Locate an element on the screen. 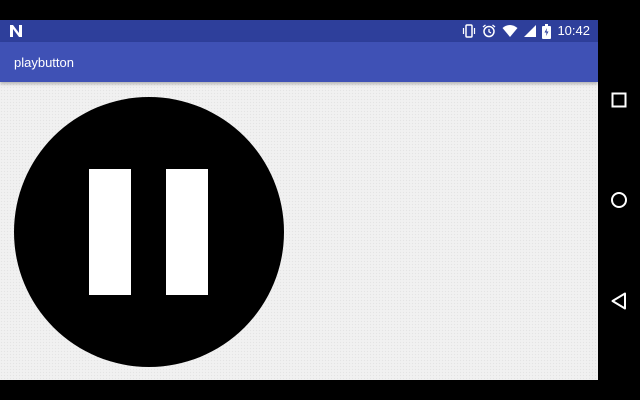 The height and width of the screenshot is (400, 640). home-button is located at coordinates (619, 200).